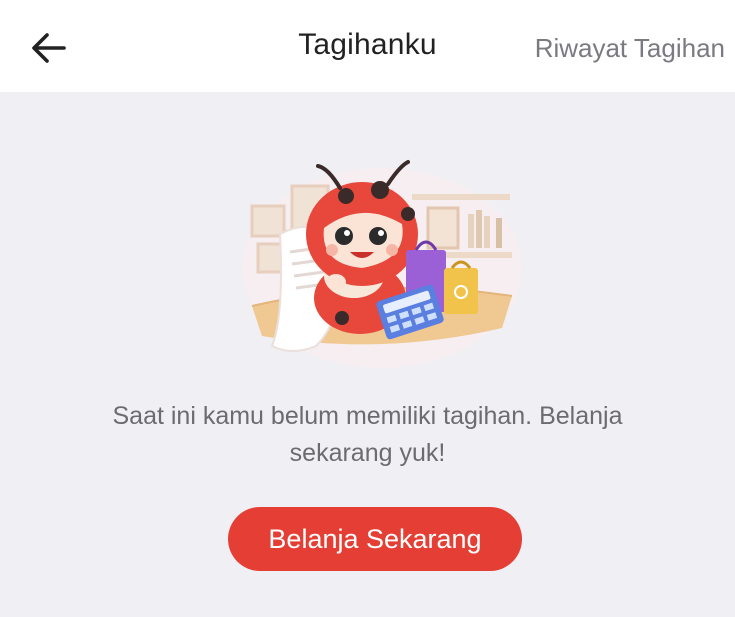  I want to click on bill-history-link: Riwayat Tagihan, so click(630, 48).